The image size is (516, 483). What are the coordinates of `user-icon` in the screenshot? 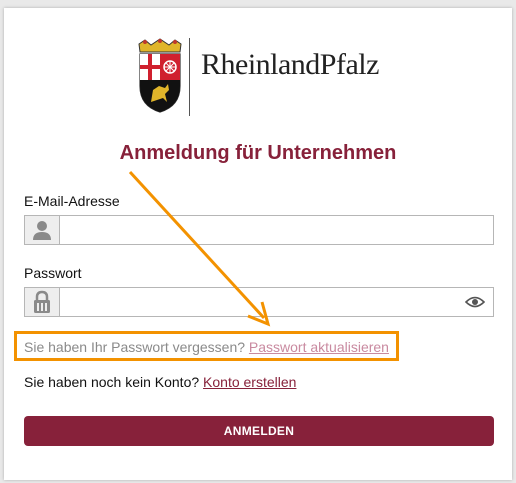 It's located at (42, 230).